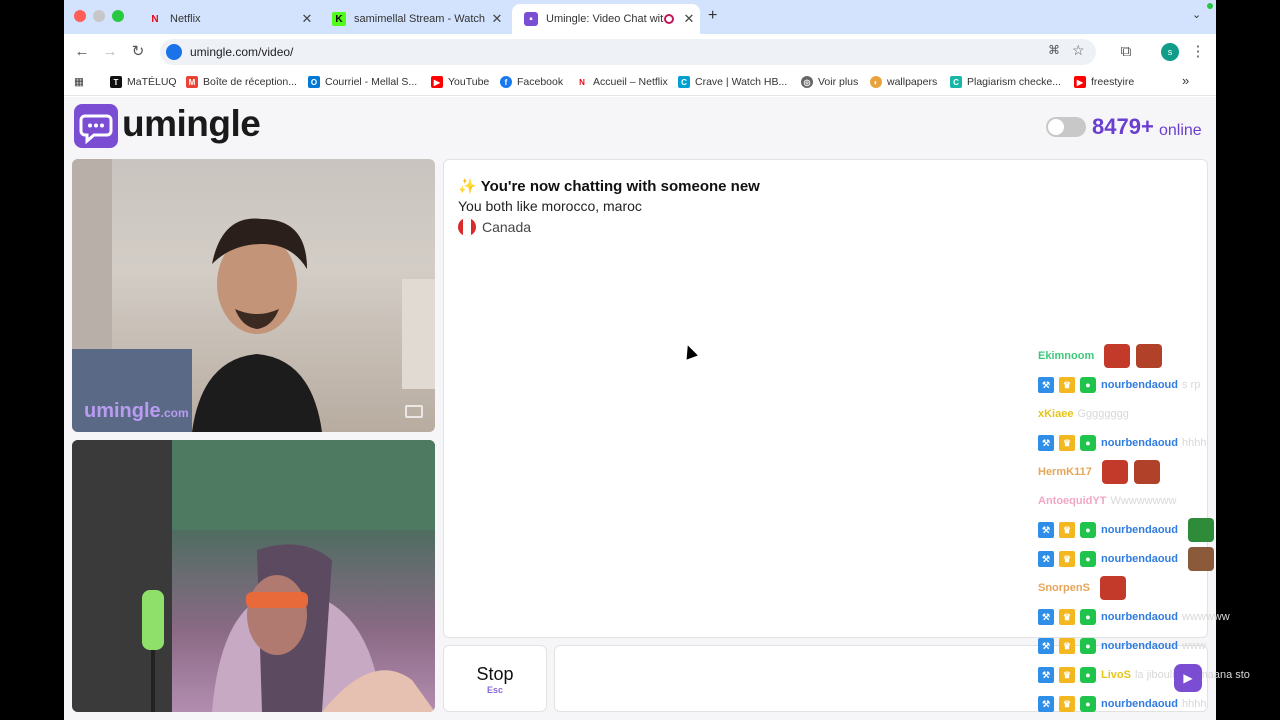 The image size is (1280, 720). I want to click on stream-chat-message: xKiaee Gggggggg, so click(1083, 414).